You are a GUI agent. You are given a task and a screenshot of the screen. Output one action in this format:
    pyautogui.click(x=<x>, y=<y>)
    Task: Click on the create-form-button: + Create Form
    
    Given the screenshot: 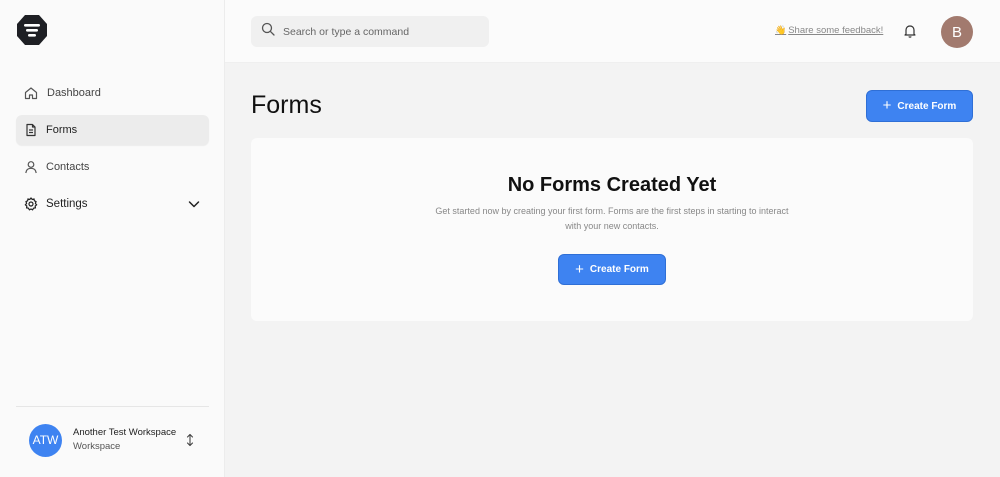 What is the action you would take?
    pyautogui.click(x=919, y=106)
    